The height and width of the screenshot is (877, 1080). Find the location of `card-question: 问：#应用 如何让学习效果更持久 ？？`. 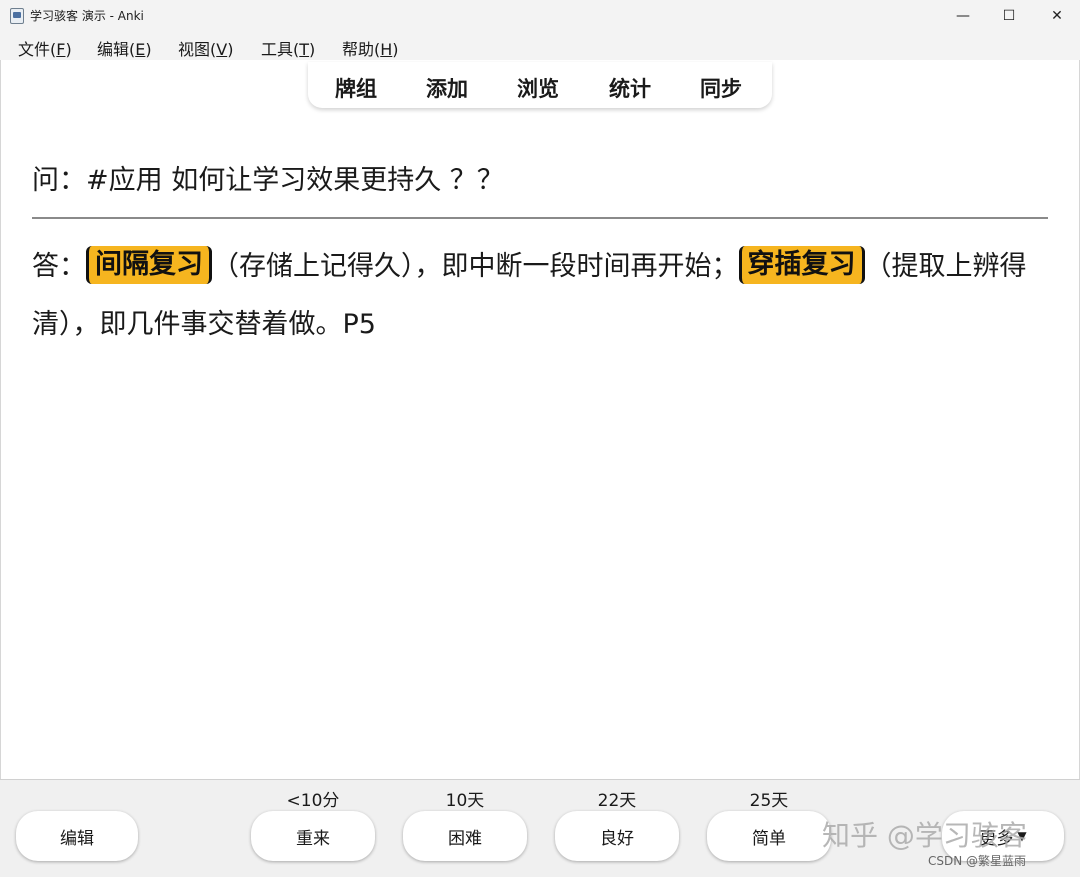

card-question: 问：#应用 如何让学习效果更持久 ？？ is located at coordinates (268, 180).